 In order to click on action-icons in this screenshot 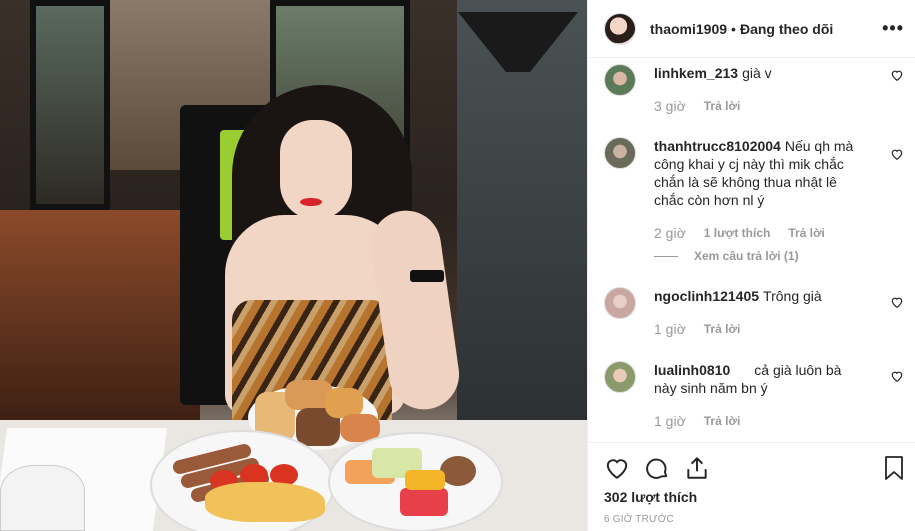, I will do `click(664, 468)`.